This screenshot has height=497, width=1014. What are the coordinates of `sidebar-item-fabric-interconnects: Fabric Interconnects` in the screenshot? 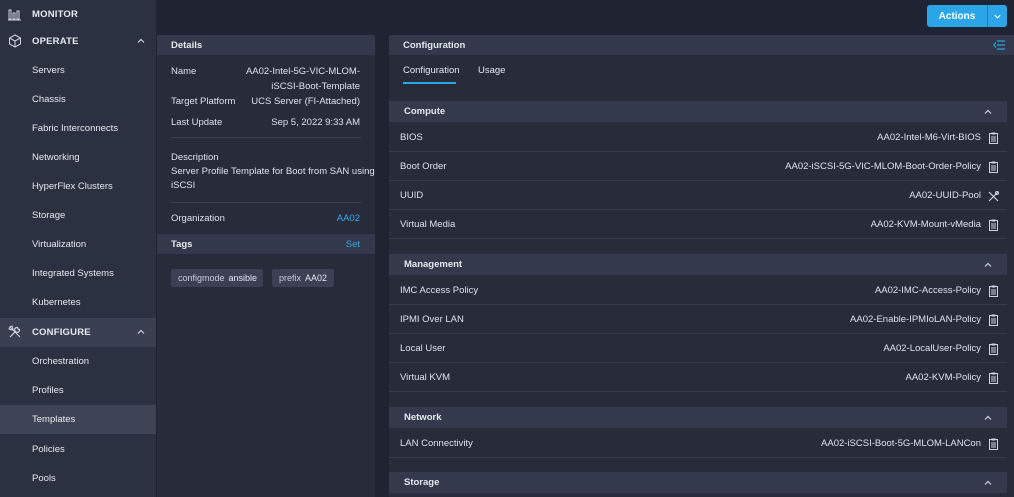 It's located at (78, 128).